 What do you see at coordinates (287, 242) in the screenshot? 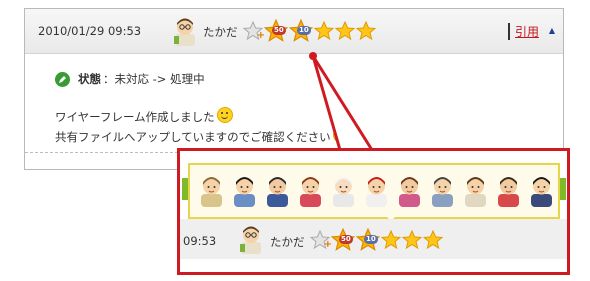
I see `user-name: たかだ` at bounding box center [287, 242].